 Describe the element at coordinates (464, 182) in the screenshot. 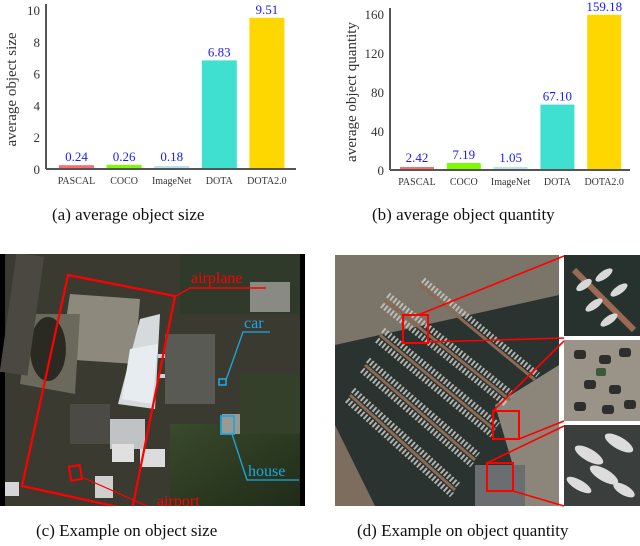

I see `x-tick-label: COCO` at that location.